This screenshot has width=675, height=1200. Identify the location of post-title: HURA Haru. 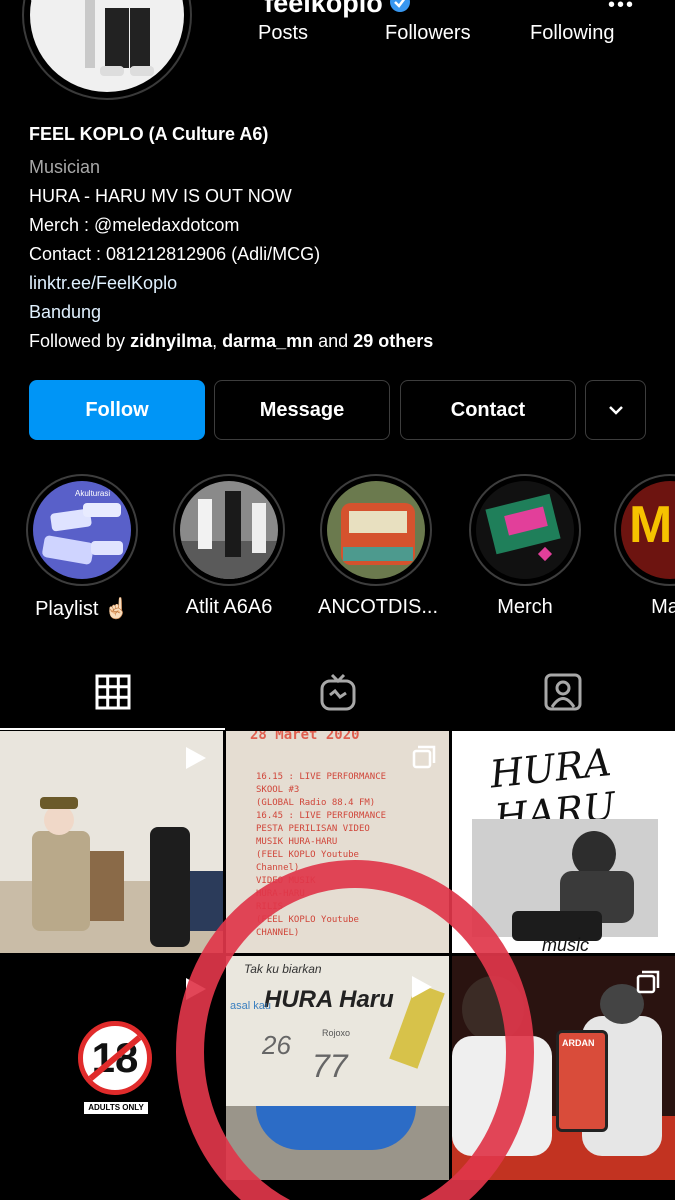
(329, 999).